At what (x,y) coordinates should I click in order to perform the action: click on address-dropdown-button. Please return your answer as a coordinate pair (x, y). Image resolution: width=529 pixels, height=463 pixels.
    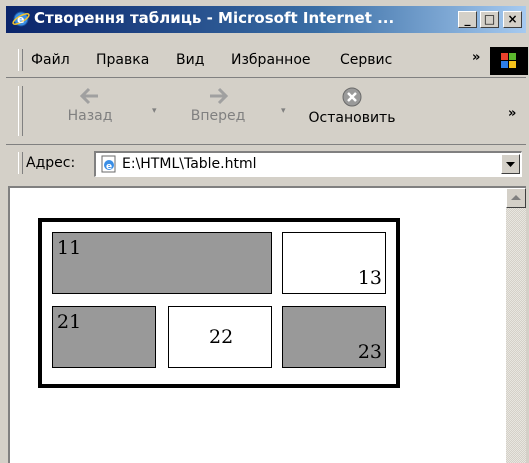
    Looking at the image, I should click on (510, 164).